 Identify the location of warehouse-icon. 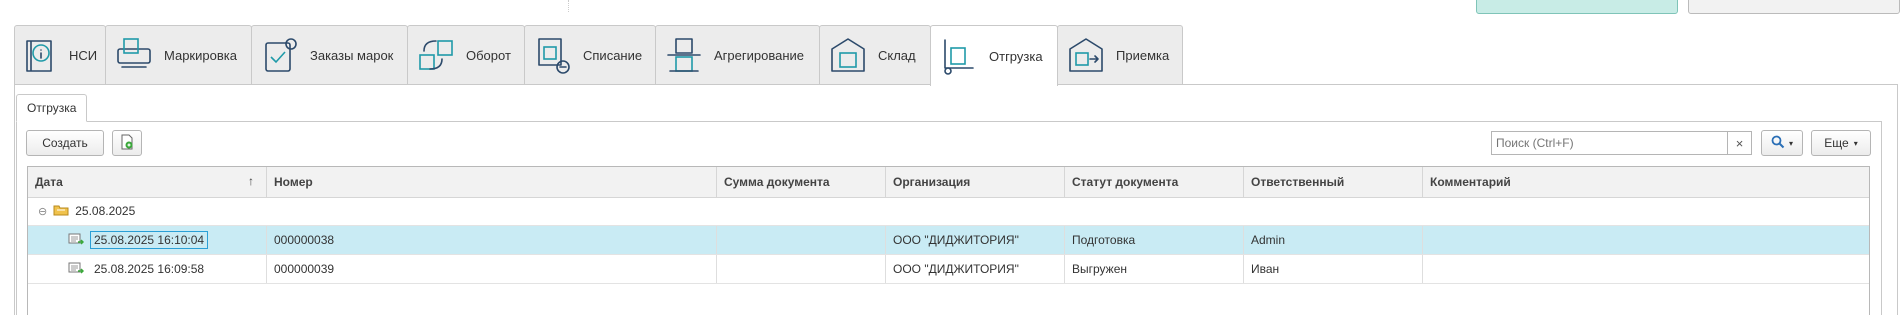
(848, 55).